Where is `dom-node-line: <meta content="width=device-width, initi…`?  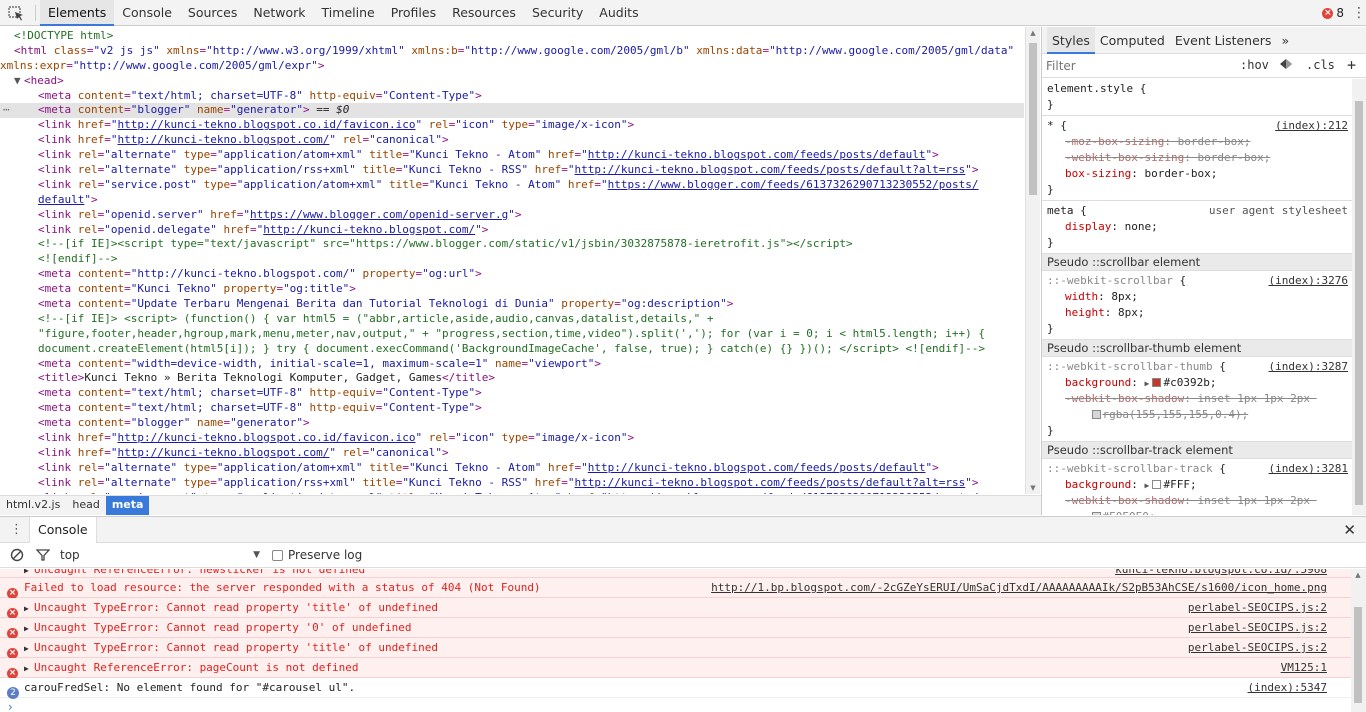
dom-node-line: <meta content="width=device-width, initi… is located at coordinates (512, 364).